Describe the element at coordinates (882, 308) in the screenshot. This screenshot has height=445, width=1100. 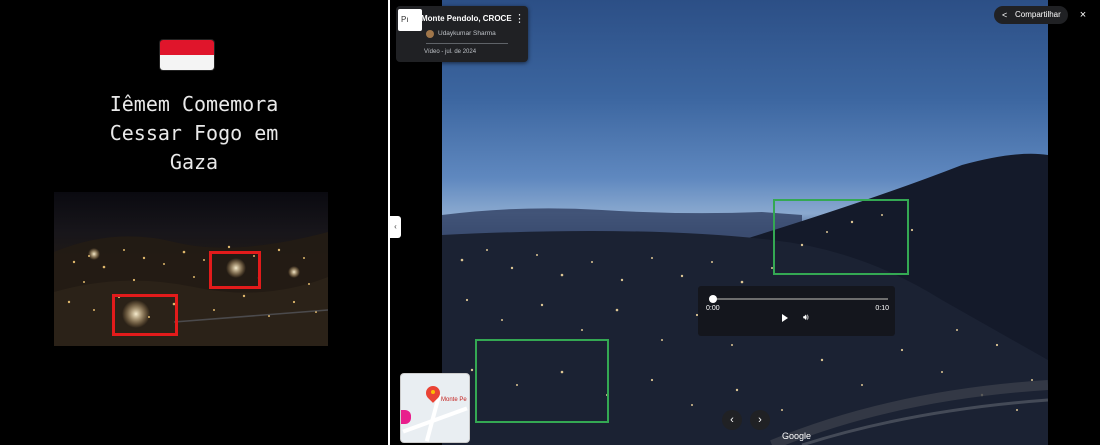
I see `total-time: 0:10` at that location.